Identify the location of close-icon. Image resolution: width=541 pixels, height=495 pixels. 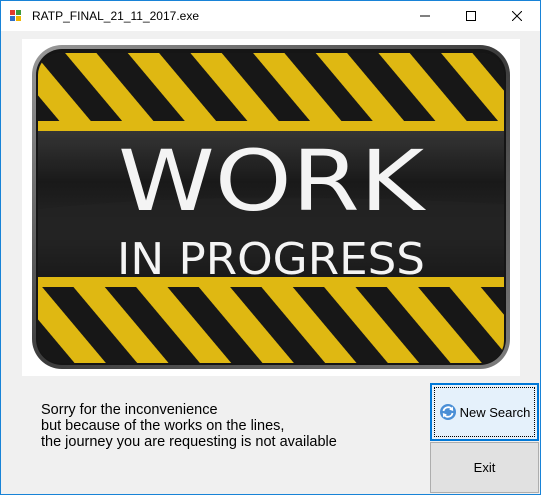
(517, 16).